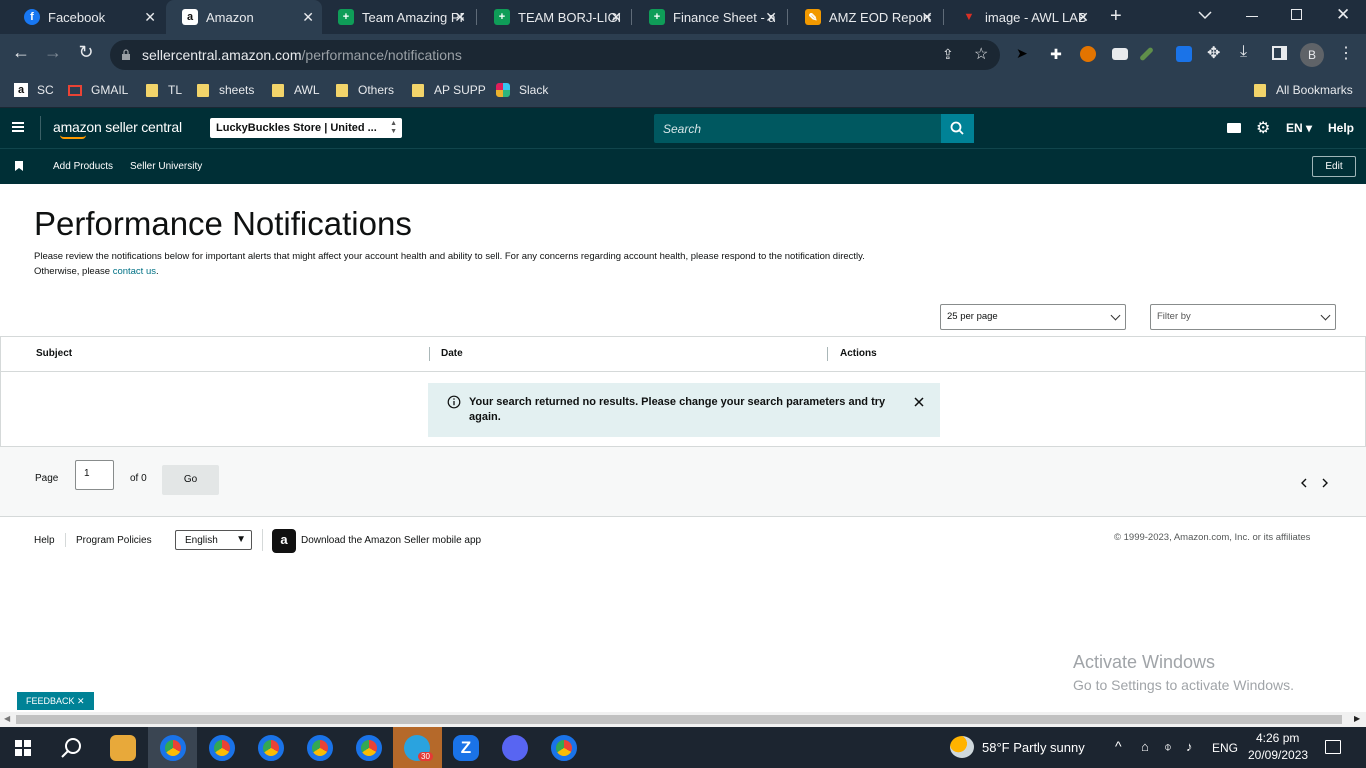 Image resolution: width=1366 pixels, height=768 pixels. Describe the element at coordinates (7, 718) in the screenshot. I see `scroll-left-icon: ◀` at that location.